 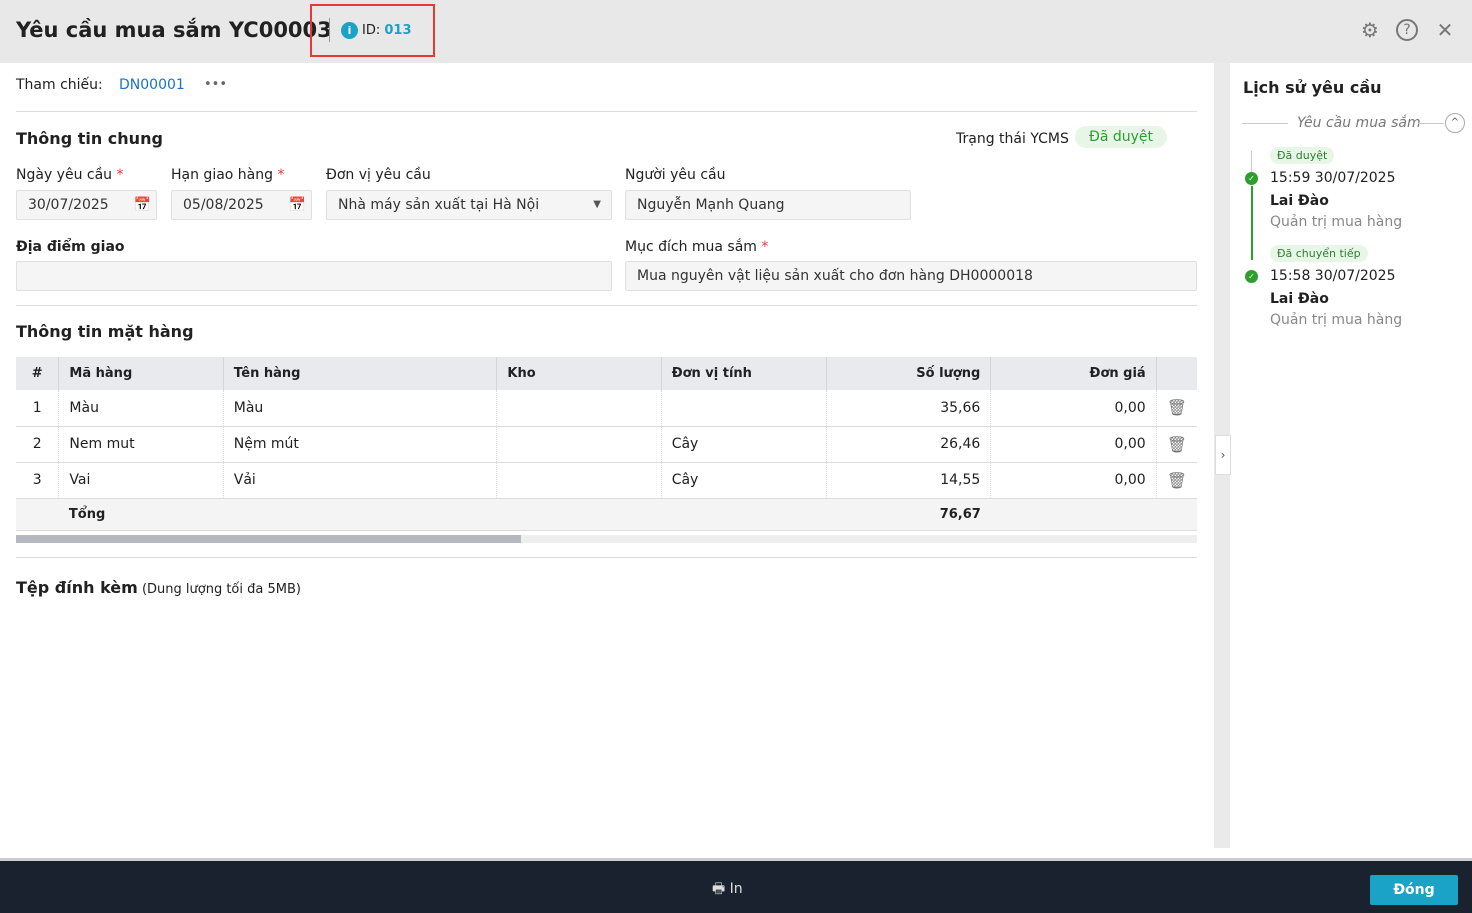 What do you see at coordinates (215, 84) in the screenshot?
I see `more-icon: •••` at bounding box center [215, 84].